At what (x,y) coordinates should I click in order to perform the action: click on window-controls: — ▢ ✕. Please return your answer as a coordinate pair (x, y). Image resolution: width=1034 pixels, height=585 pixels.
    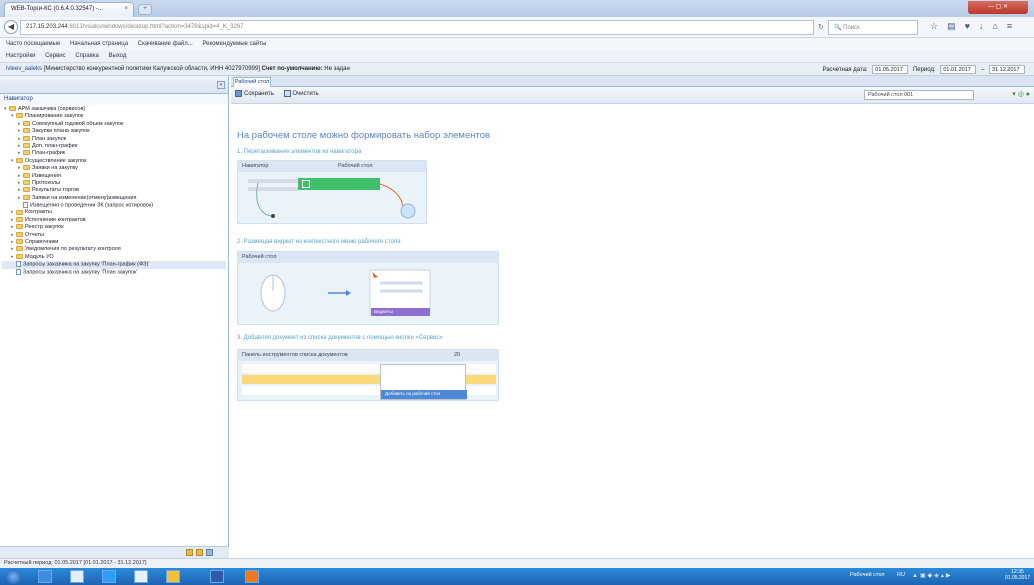
    Looking at the image, I should click on (998, 7).